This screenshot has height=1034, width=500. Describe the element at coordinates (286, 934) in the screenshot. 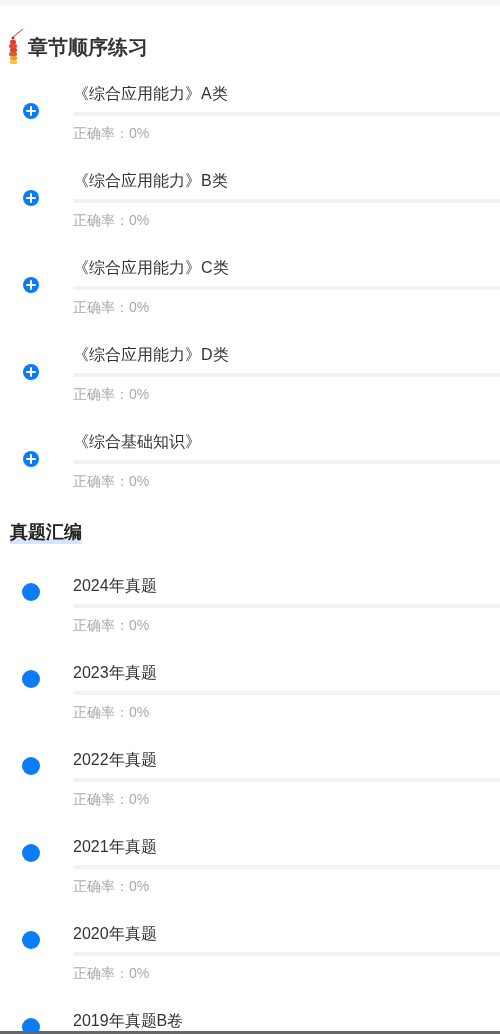

I see `item-title: 2020年真题` at that location.